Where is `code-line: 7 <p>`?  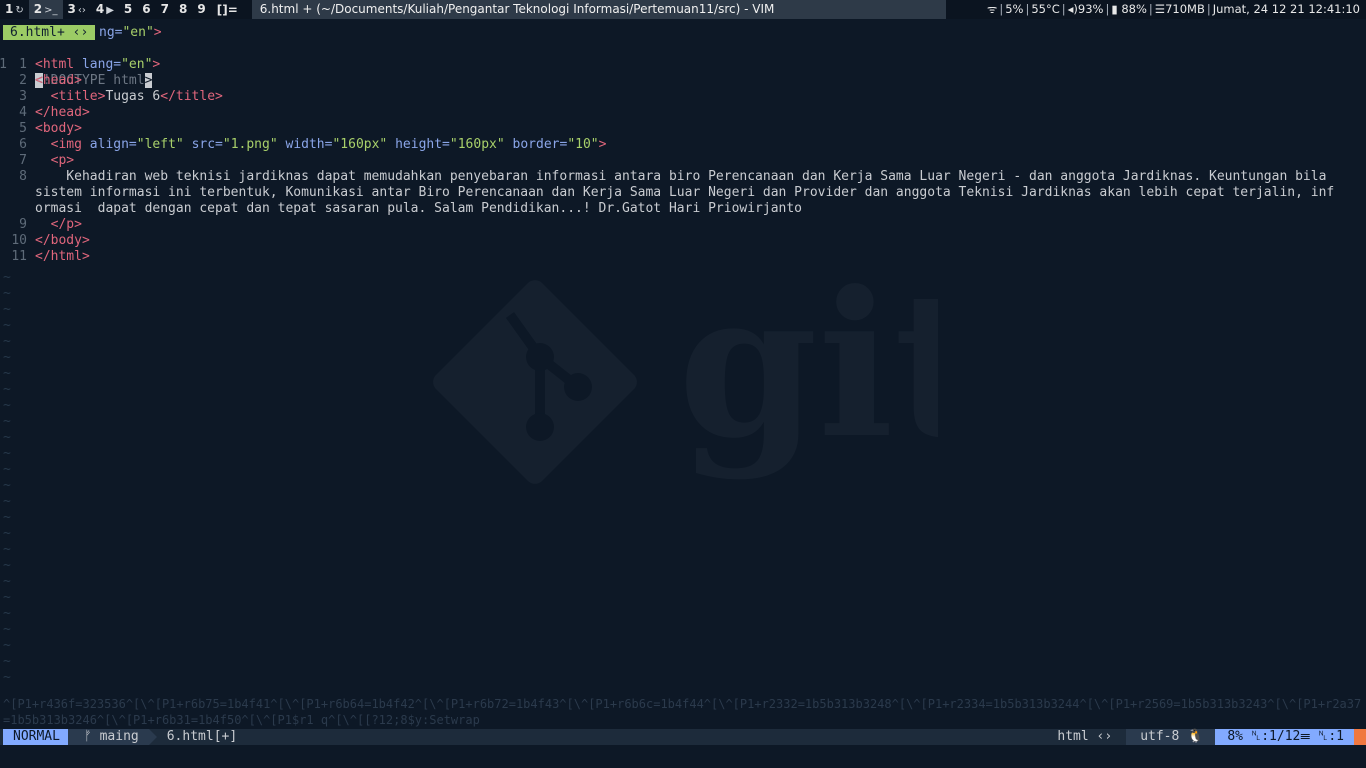 code-line: 7 <p> is located at coordinates (683, 161).